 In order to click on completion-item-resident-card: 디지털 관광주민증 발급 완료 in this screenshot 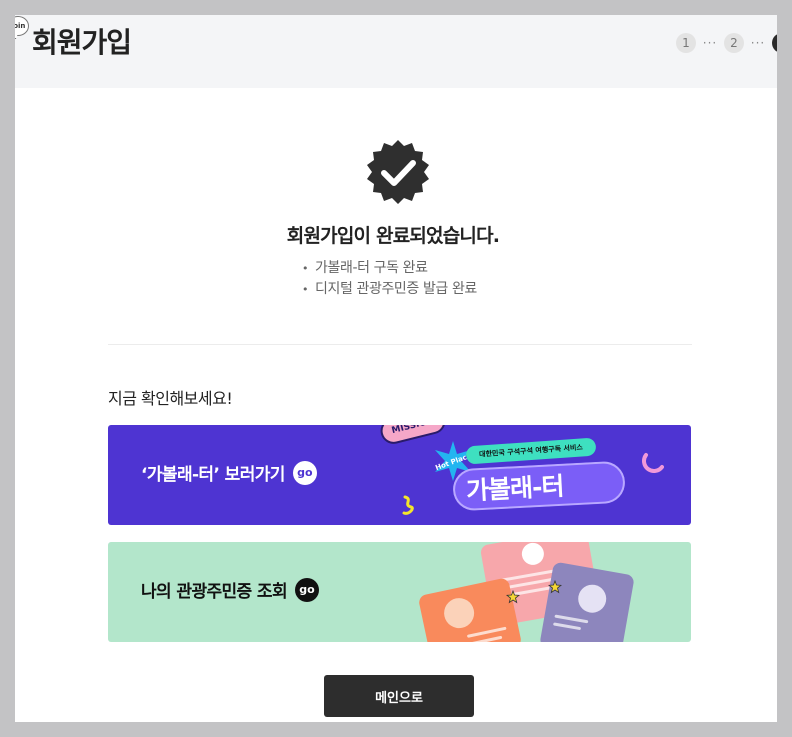, I will do `click(389, 289)`.